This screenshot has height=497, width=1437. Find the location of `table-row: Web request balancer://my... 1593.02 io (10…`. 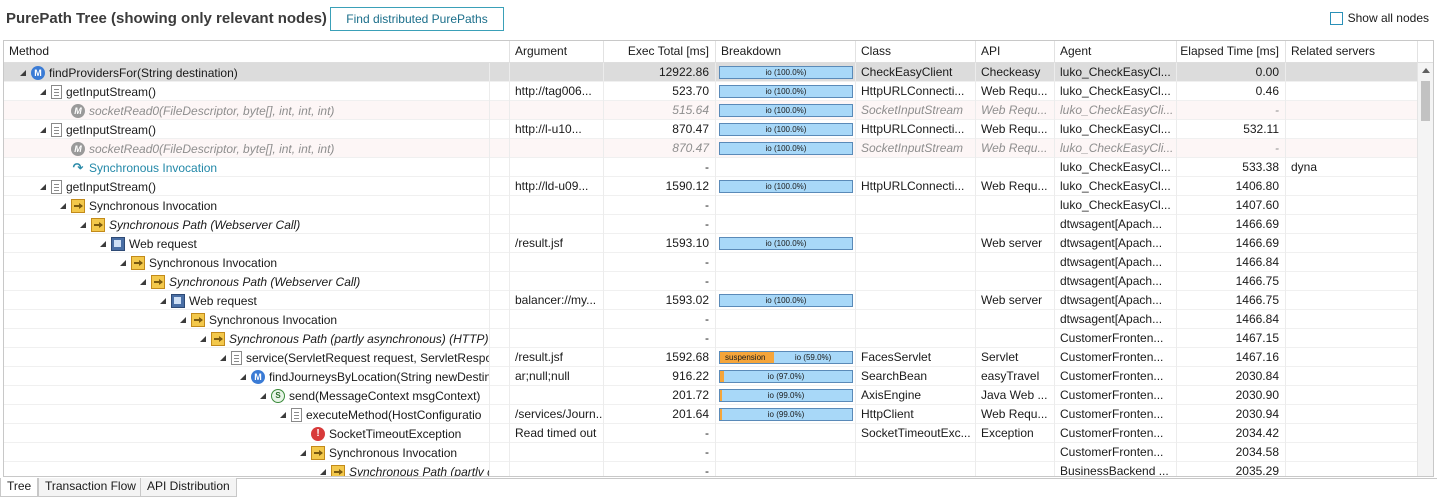

table-row: Web request balancer://my... 1593.02 io (10… is located at coordinates (711, 300).